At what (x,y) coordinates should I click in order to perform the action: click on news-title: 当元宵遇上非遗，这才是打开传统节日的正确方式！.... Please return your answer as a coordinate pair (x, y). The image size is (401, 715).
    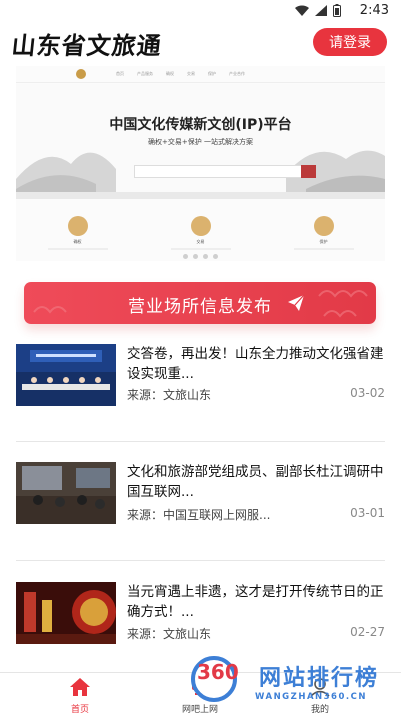
    Looking at the image, I should click on (255, 602).